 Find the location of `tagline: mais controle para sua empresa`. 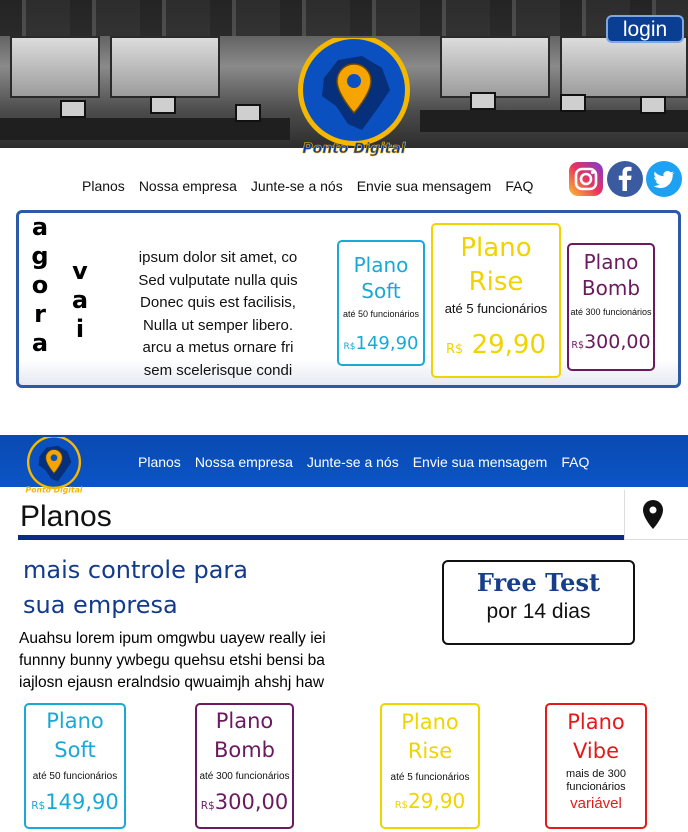

tagline: mais controle para sua empresa is located at coordinates (135, 587).